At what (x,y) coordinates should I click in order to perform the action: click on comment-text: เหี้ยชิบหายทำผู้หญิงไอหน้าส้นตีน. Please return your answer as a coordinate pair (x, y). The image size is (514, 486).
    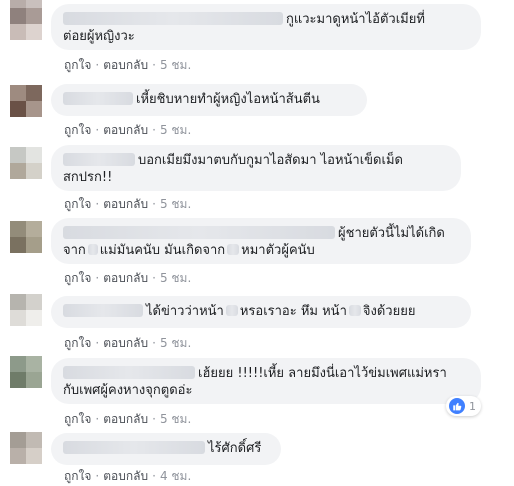
    Looking at the image, I should click on (191, 99).